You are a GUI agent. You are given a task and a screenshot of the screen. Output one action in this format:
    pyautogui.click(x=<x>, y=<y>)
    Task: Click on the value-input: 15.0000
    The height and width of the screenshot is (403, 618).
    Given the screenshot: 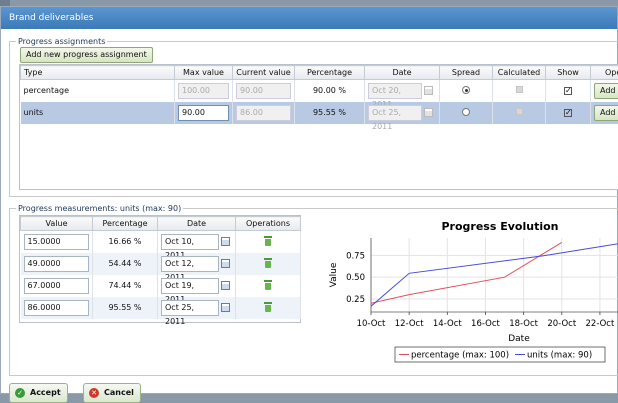 What is the action you would take?
    pyautogui.click(x=57, y=242)
    